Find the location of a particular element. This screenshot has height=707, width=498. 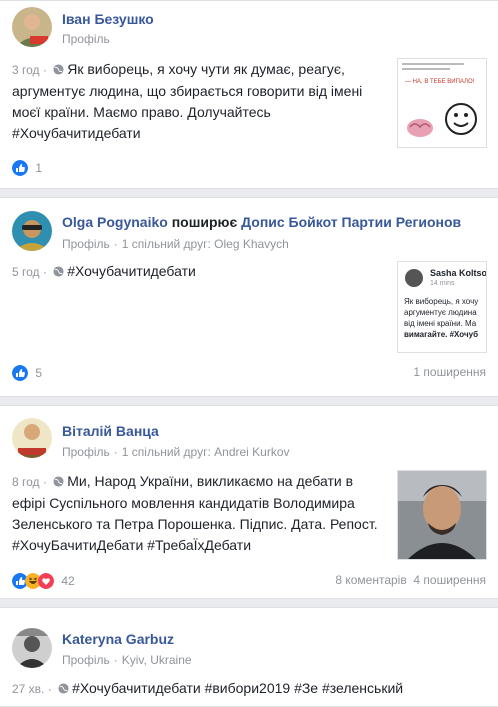

post-text: 5 год · #Хочубачитидебати is located at coordinates (104, 271).